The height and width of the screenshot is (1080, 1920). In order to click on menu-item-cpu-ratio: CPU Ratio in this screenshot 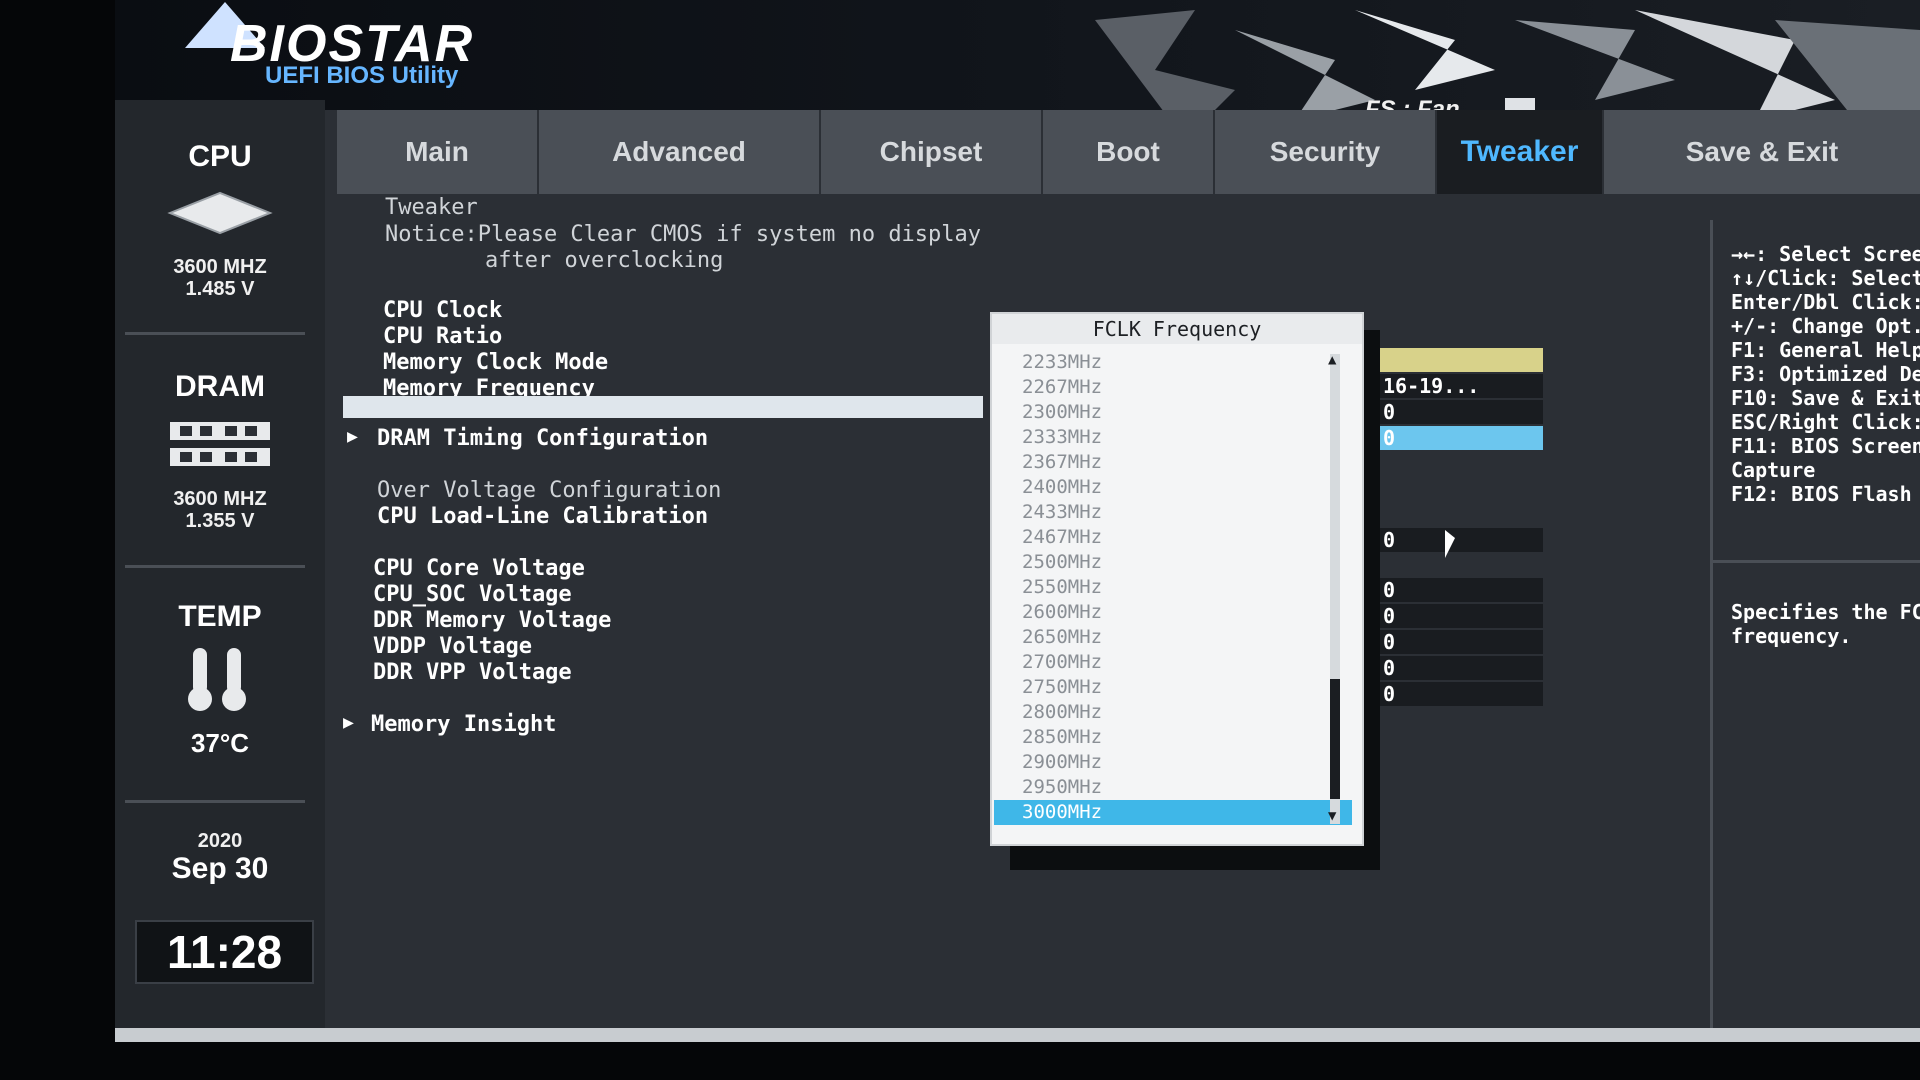, I will do `click(442, 336)`.